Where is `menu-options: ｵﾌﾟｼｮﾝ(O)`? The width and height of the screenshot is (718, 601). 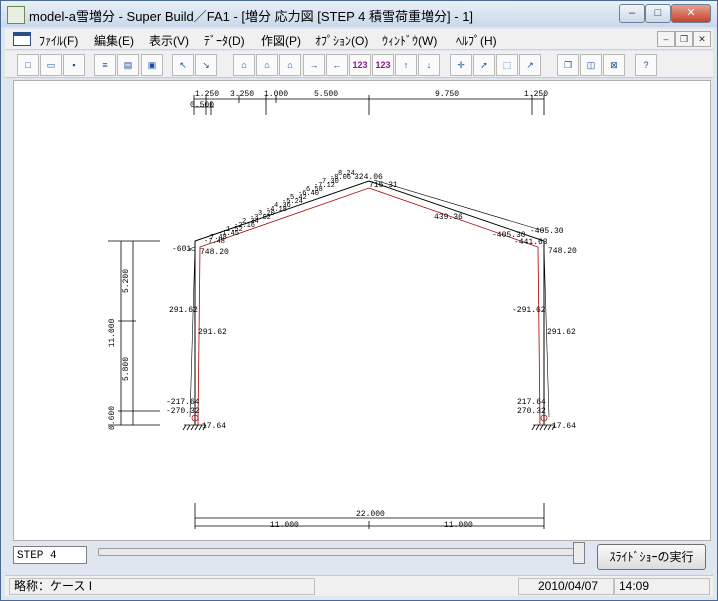
menu-options: ｵﾌﾟｼｮﾝ(O) is located at coordinates (341, 40).